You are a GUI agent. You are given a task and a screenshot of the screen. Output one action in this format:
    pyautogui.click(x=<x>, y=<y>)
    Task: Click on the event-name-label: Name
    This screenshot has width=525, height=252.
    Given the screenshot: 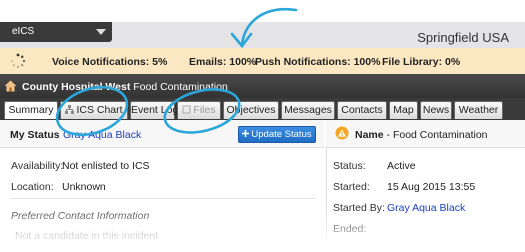 What is the action you would take?
    pyautogui.click(x=369, y=135)
    